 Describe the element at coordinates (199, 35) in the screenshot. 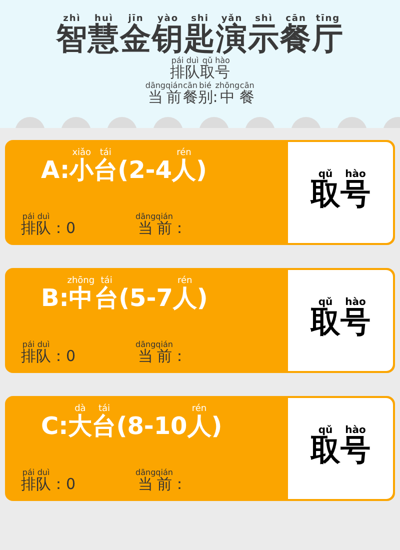

I see `restaurant-title: 智 zhì 慧 huì 金 jīn 钥 yào 匙 shi 演 yǎn 示 shì 餐 cān 厅 tīng` at that location.